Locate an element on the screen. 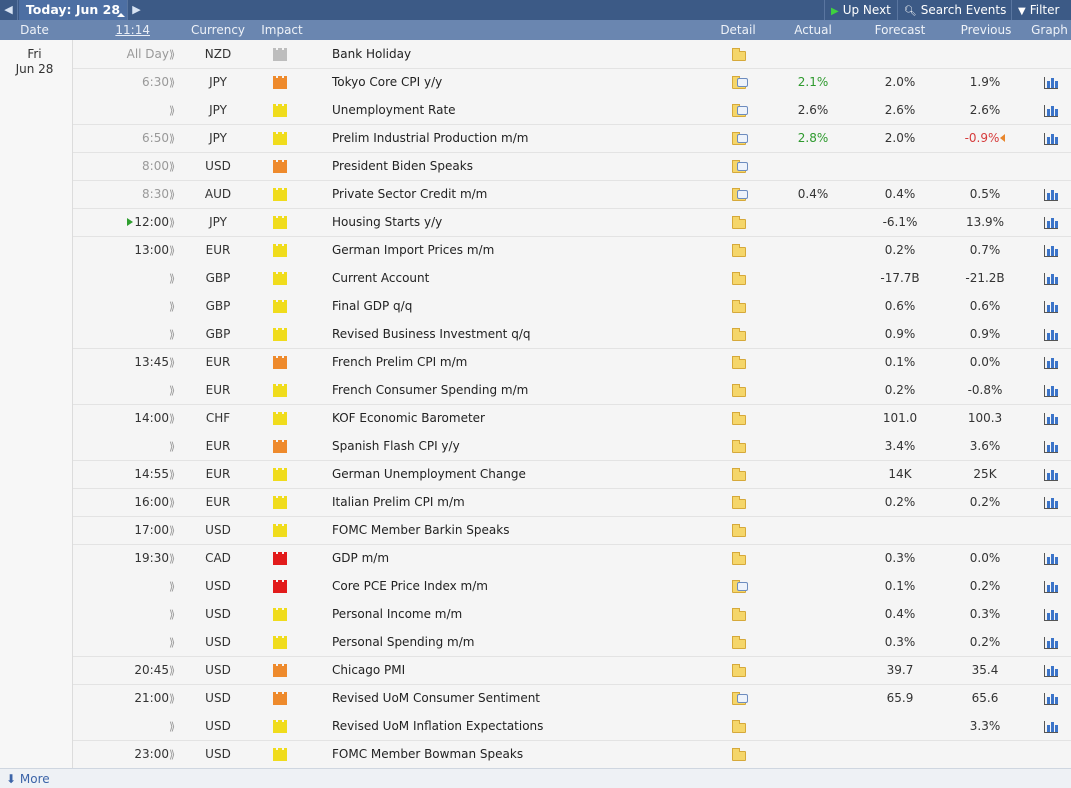 This screenshot has height=788, width=1071. table-row: 13:45 ⟫ EUR French Prelim CPI m/m 0.1% 0.0% is located at coordinates (572, 362).